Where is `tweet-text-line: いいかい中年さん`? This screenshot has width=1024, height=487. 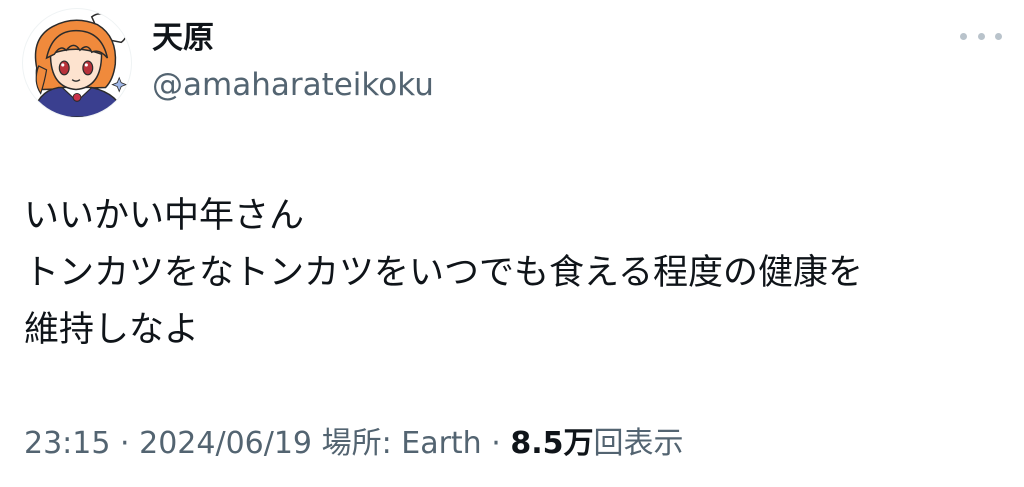 tweet-text-line: いいかい中年さん is located at coordinates (164, 216).